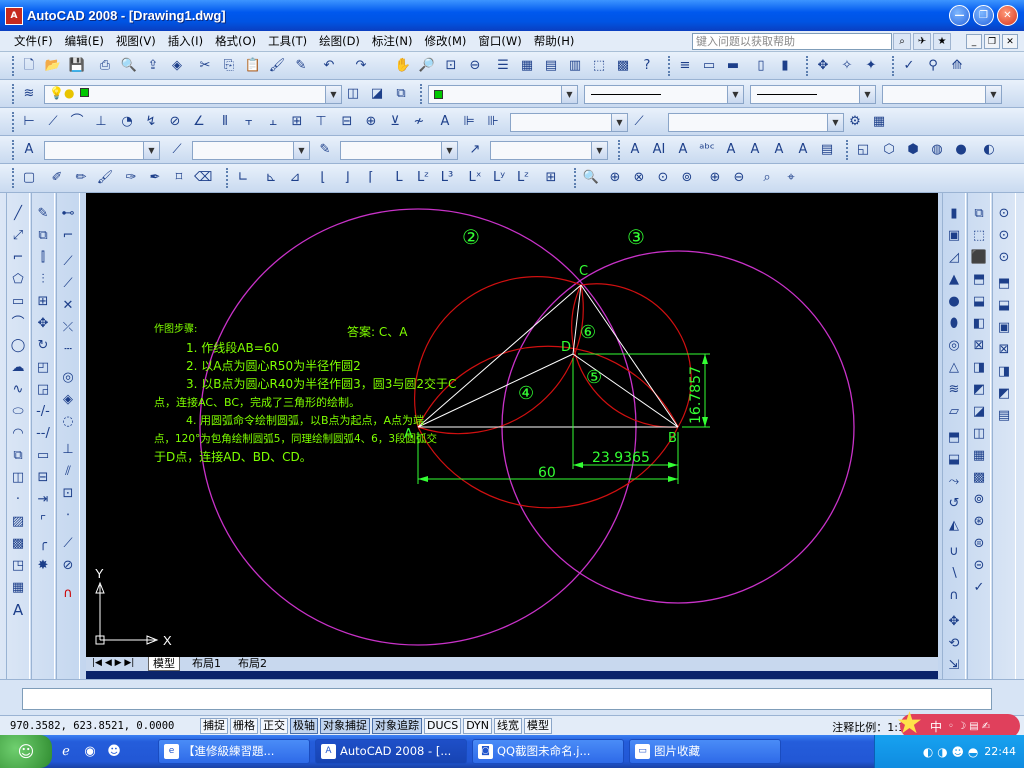  Describe the element at coordinates (733, 66) in the screenshot. I see `layer-previous-icon: ▬` at that location.